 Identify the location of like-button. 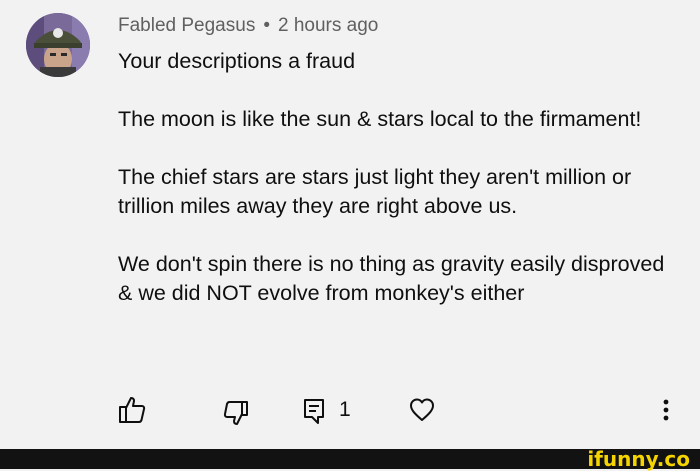
(132, 410).